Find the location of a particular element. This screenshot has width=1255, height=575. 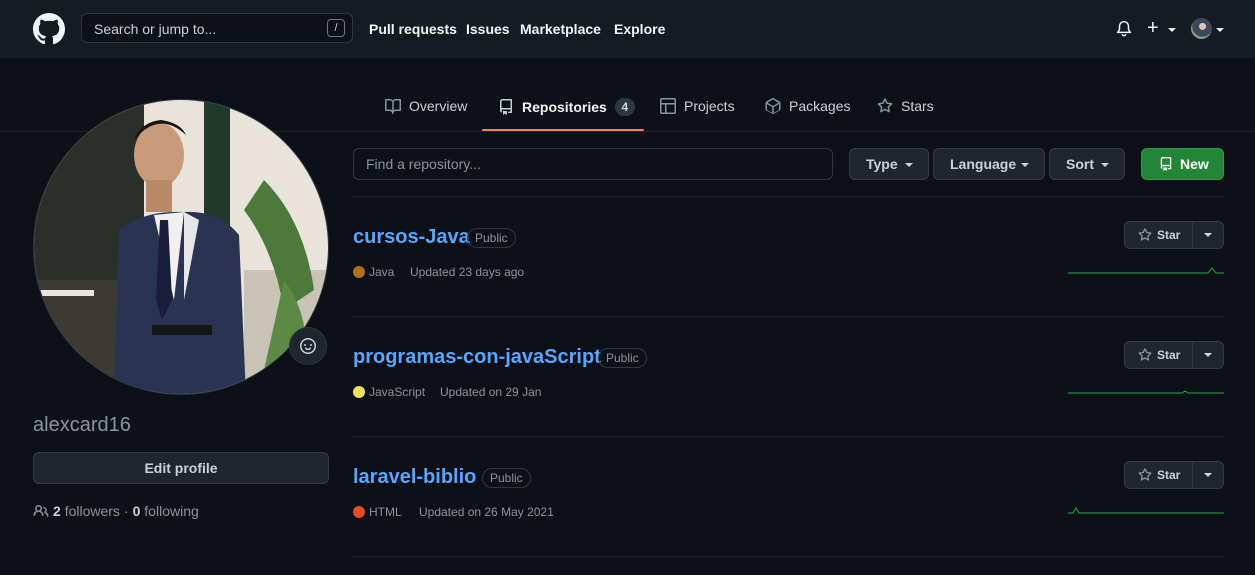

follow-stats: 2 followers · 0 following is located at coordinates (116, 511).